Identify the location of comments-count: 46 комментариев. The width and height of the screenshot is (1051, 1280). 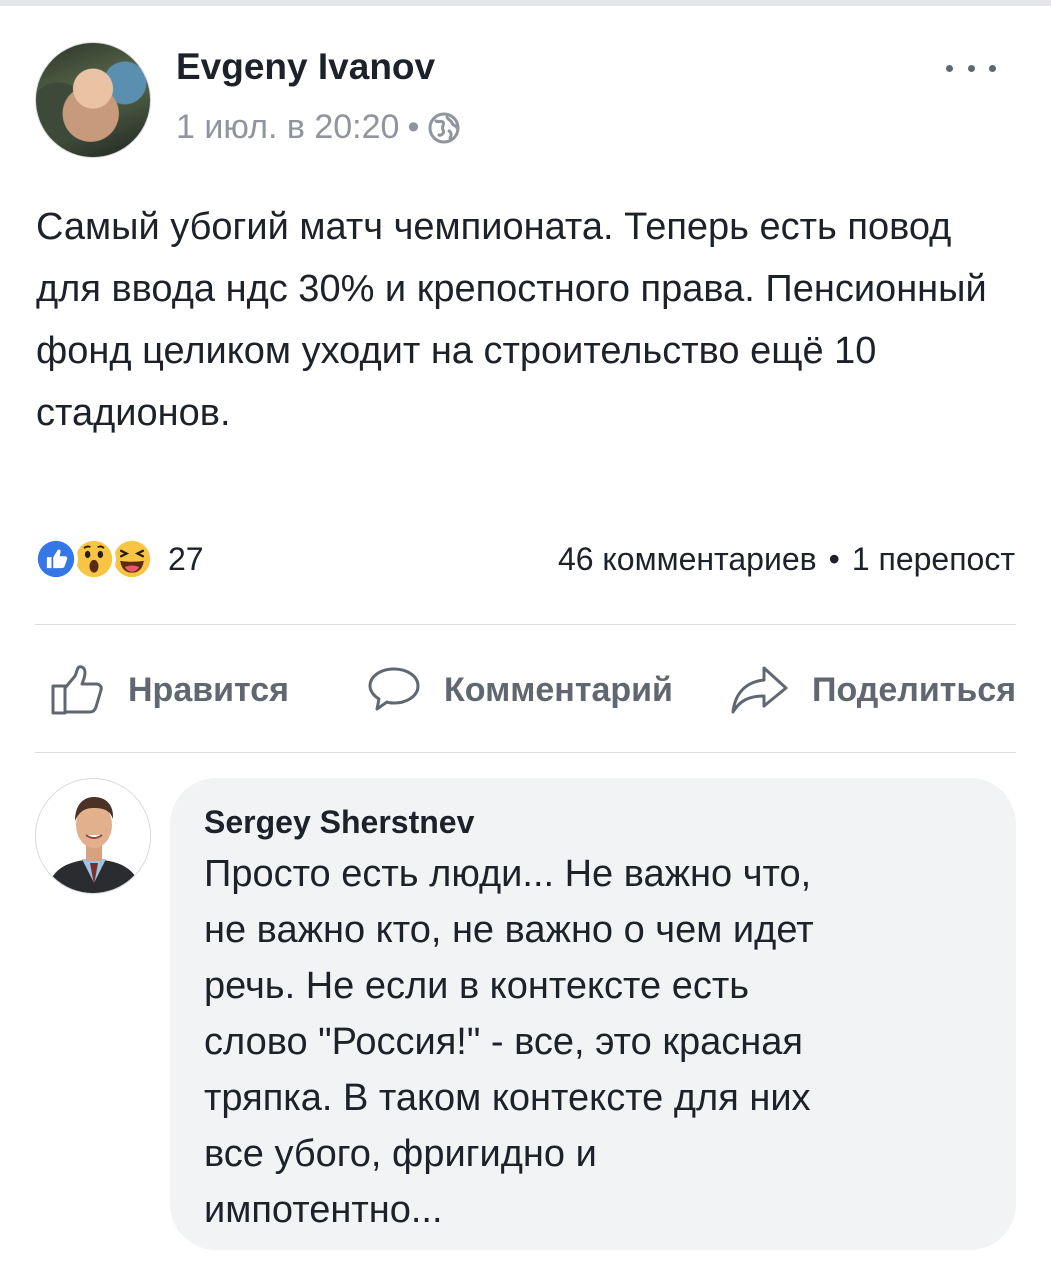
(687, 559).